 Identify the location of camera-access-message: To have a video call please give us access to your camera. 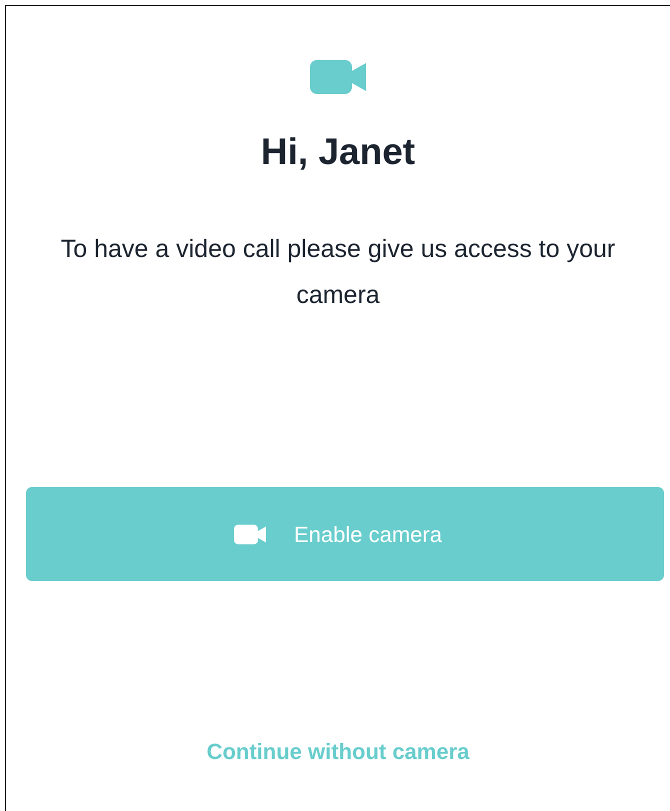
(338, 272).